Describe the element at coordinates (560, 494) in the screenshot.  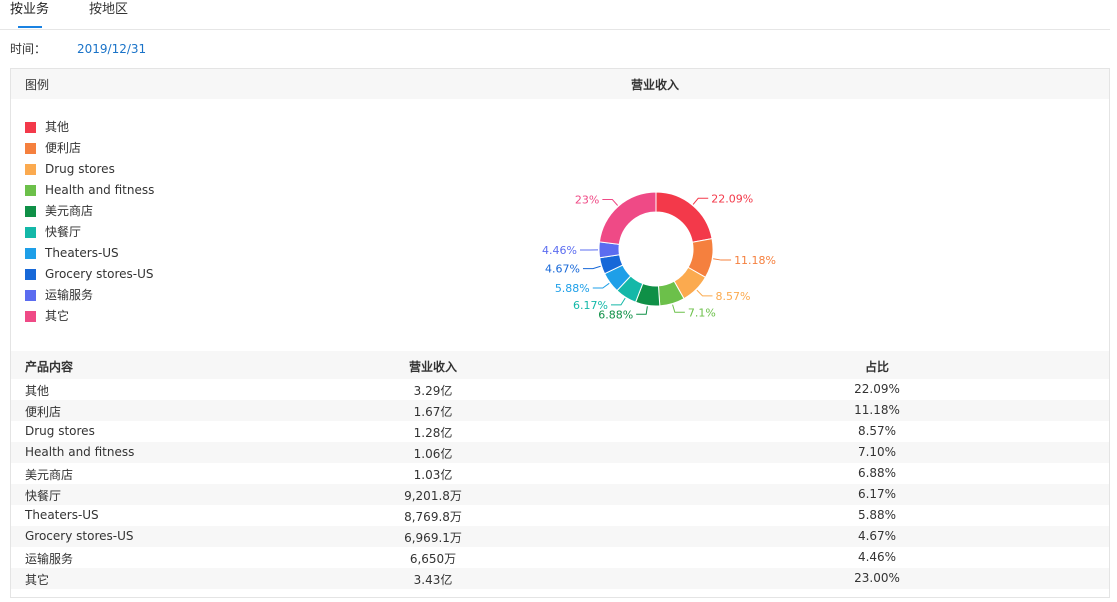
I see `table-row: 快餐厅 9,201.8万 6.17%` at that location.